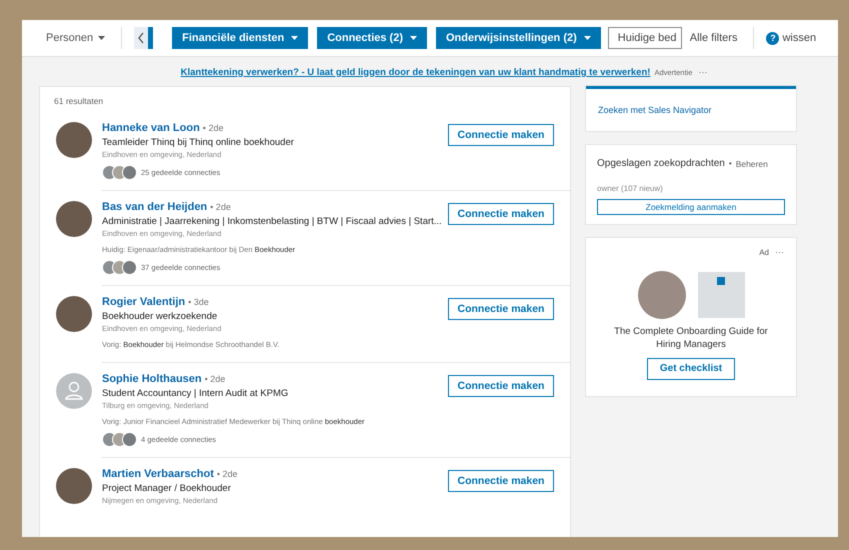 The height and width of the screenshot is (550, 849). Describe the element at coordinates (655, 110) in the screenshot. I see `sales-navigator-link: Zoeken met Sales Navigator` at that location.